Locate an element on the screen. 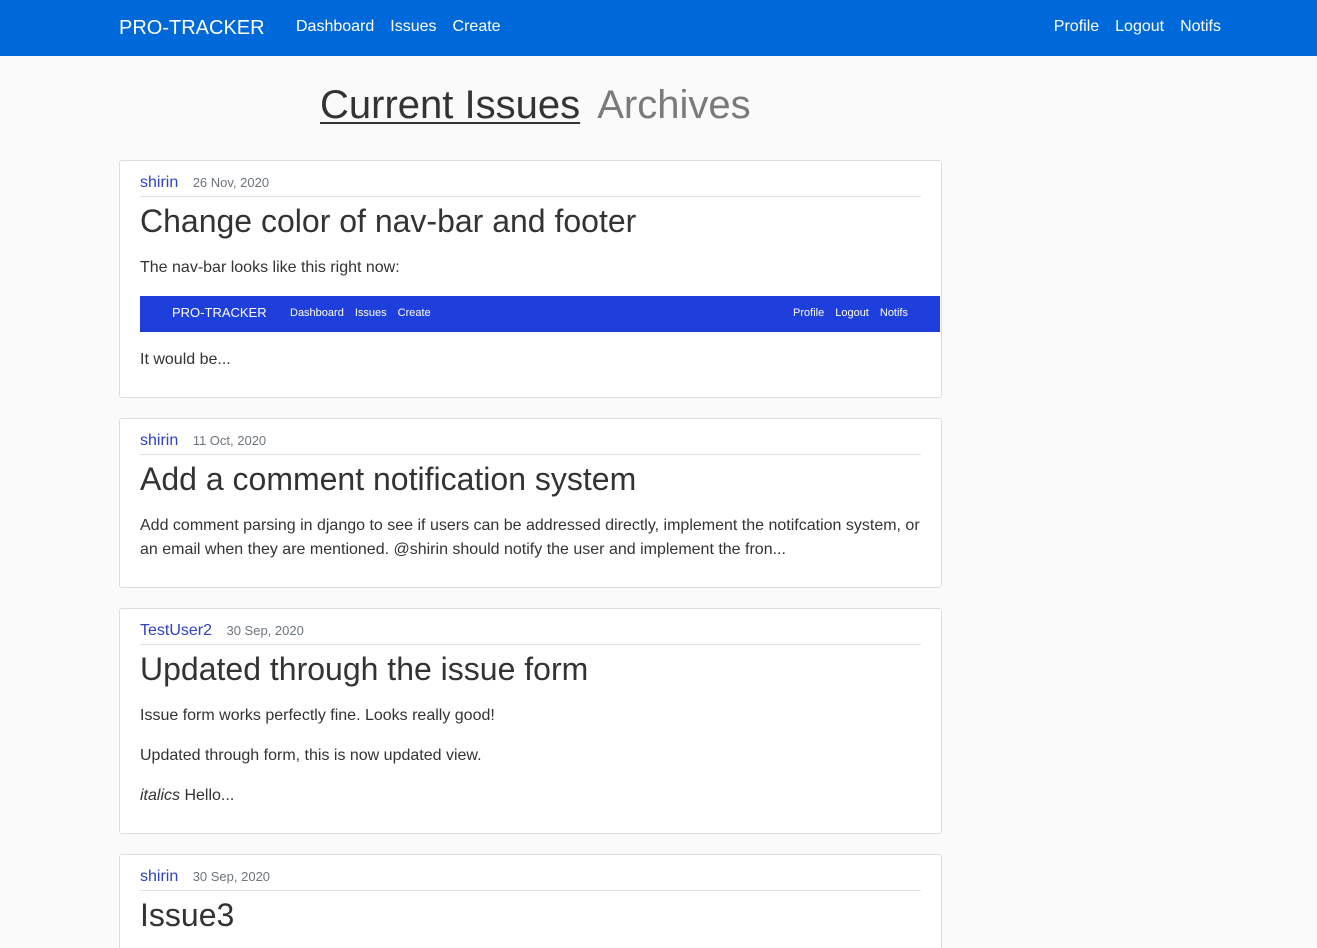 This screenshot has height=948, width=1317. nav-left-group: Dashboard Issues Create is located at coordinates (398, 27).